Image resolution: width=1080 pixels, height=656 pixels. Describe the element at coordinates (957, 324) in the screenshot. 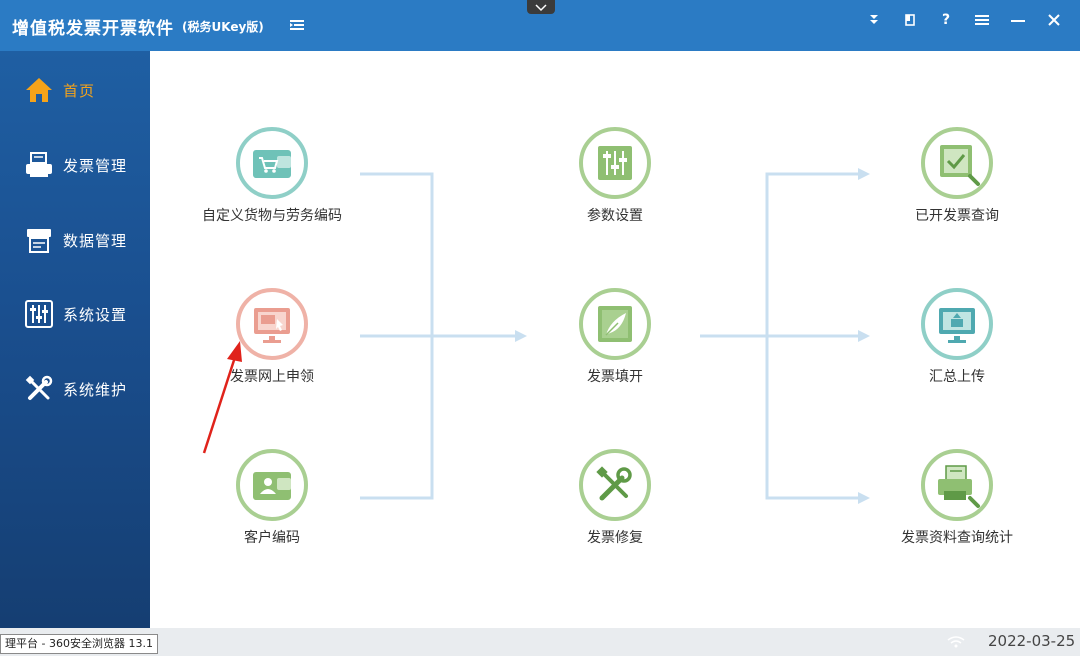

I see `summary-upload-icon` at that location.